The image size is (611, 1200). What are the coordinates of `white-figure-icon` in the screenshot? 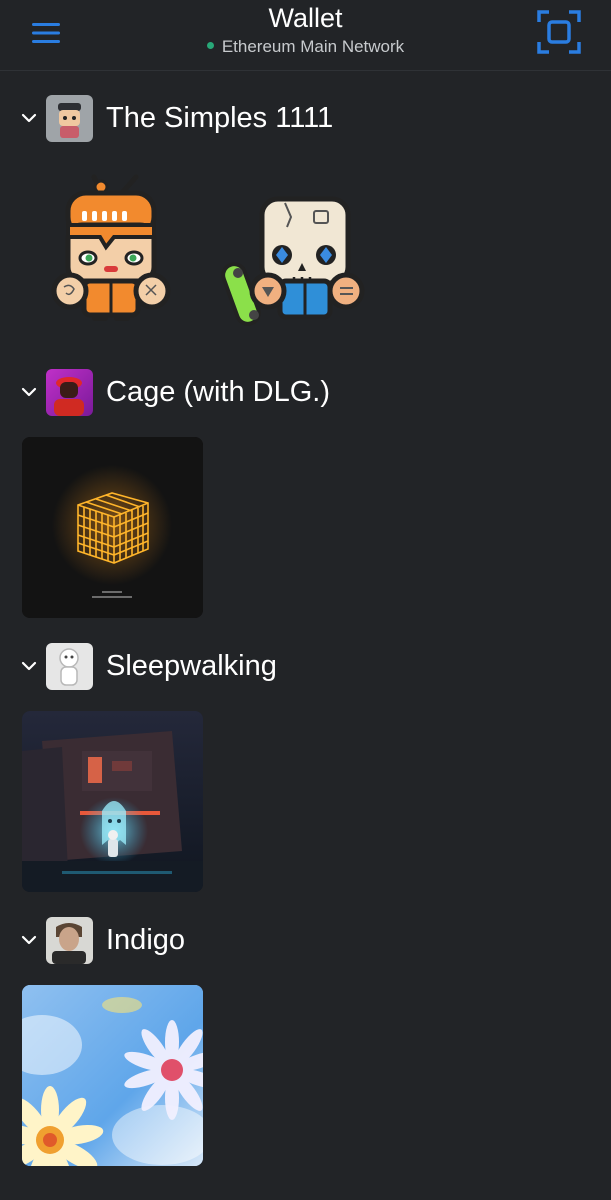 It's located at (69, 666).